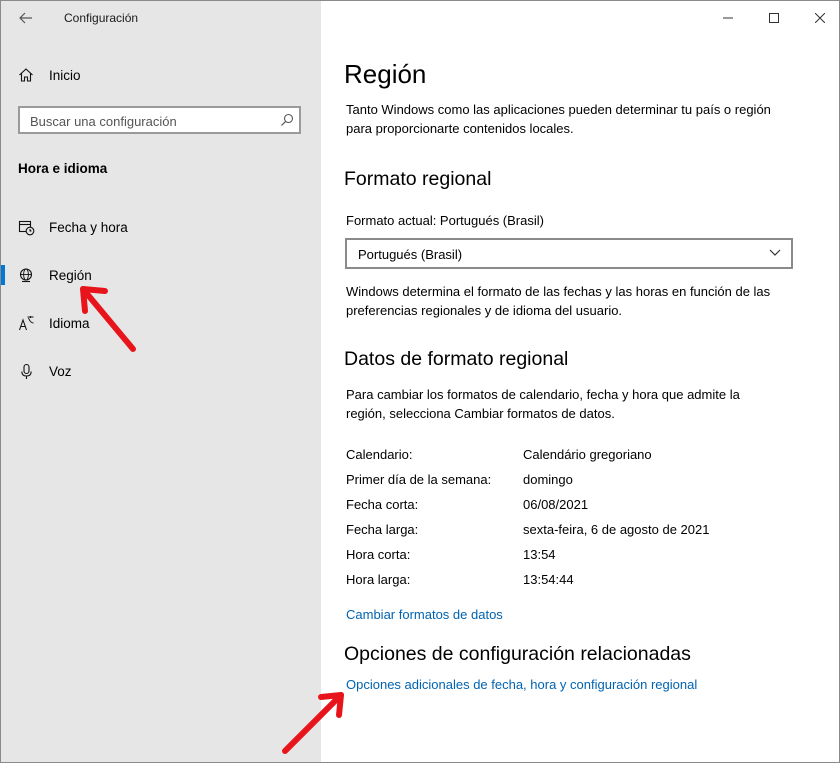 This screenshot has width=840, height=763. Describe the element at coordinates (26, 75) in the screenshot. I see `home-icon` at that location.